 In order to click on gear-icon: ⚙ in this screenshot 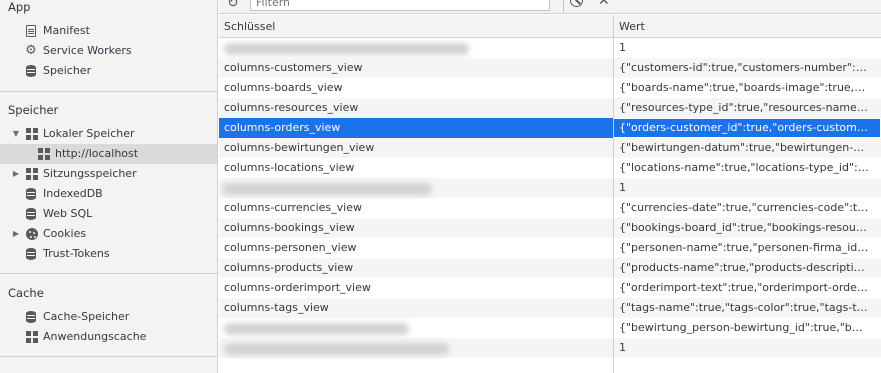, I will do `click(31, 50)`.